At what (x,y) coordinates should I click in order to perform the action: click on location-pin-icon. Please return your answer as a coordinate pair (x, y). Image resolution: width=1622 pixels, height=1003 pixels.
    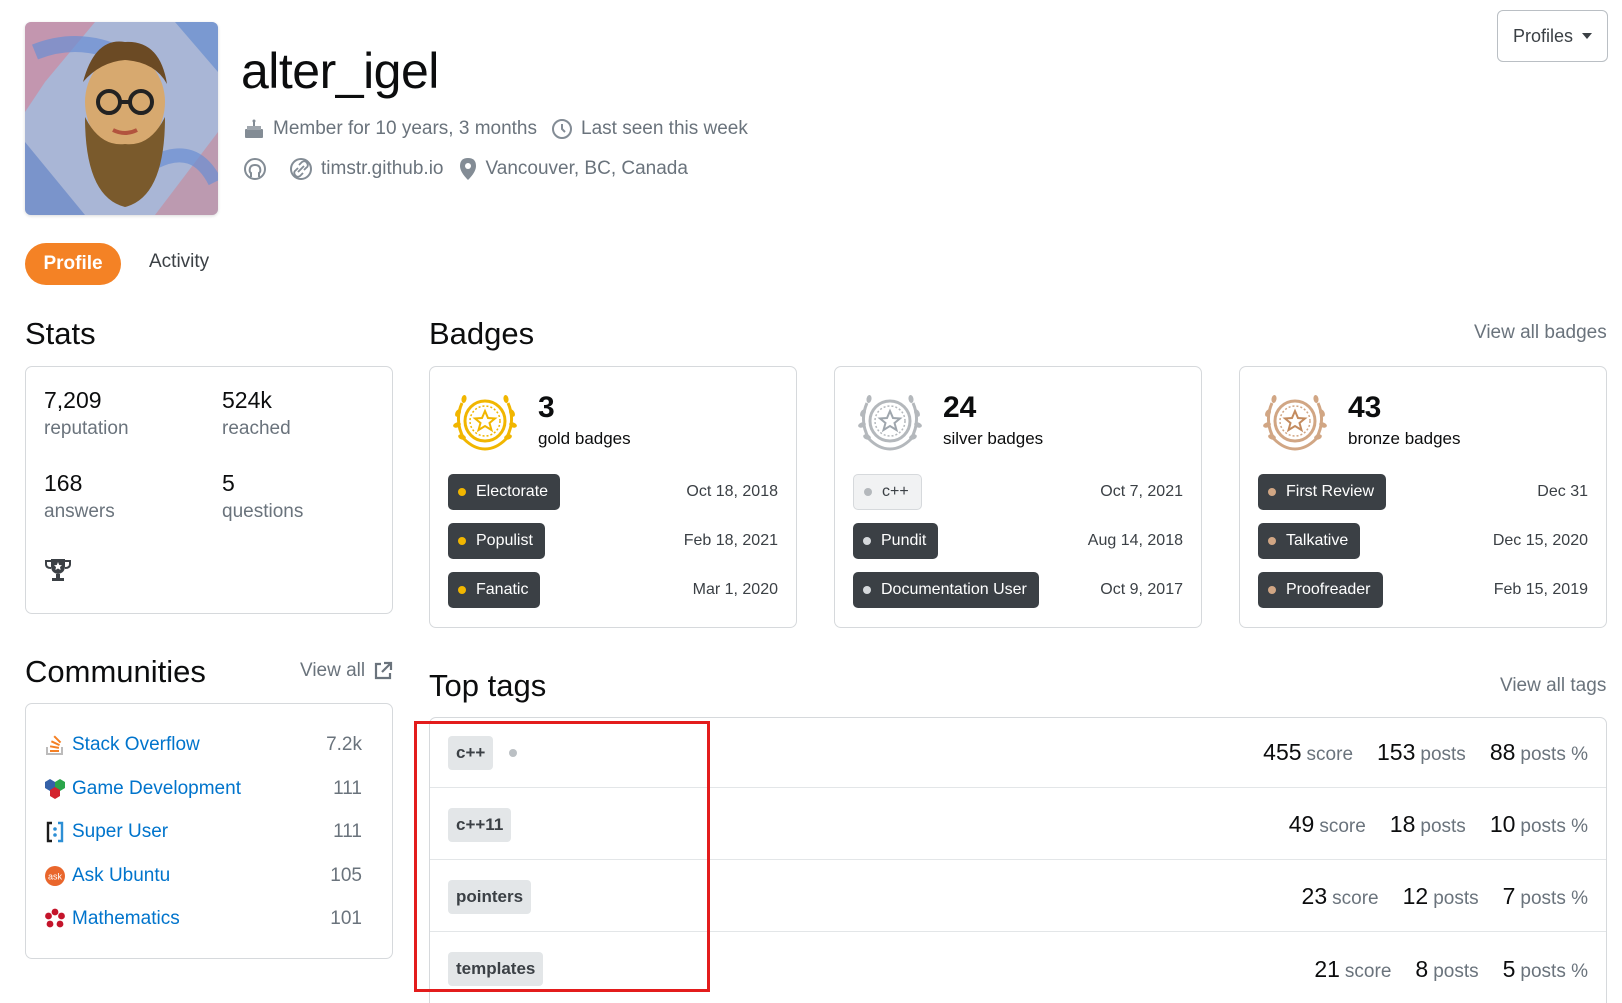
    Looking at the image, I should click on (467, 169).